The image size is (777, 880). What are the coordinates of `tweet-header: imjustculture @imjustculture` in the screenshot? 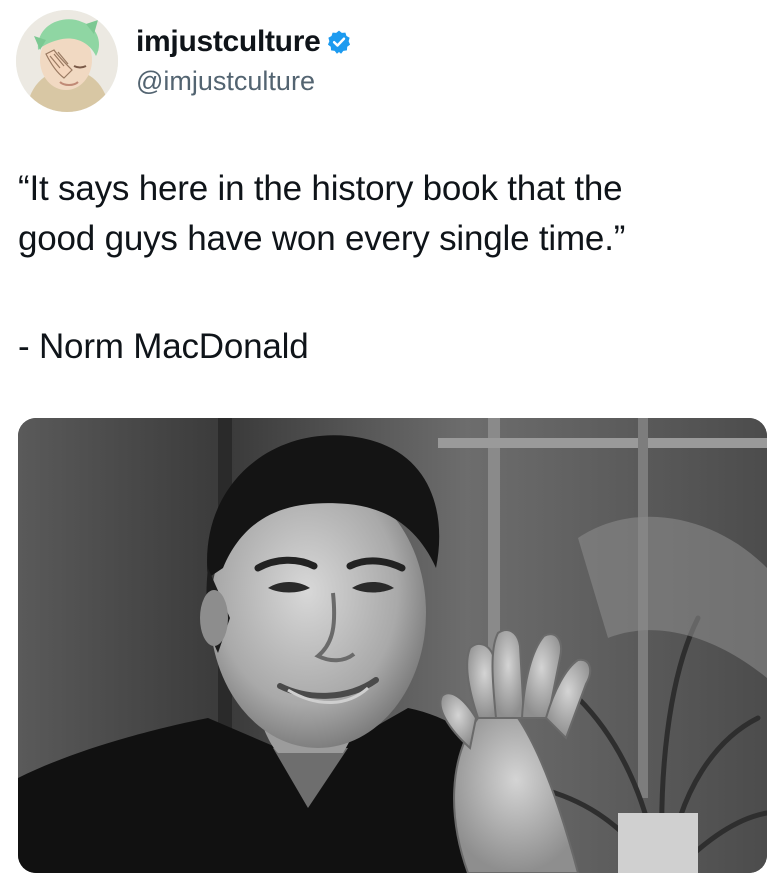 It's located at (184, 61).